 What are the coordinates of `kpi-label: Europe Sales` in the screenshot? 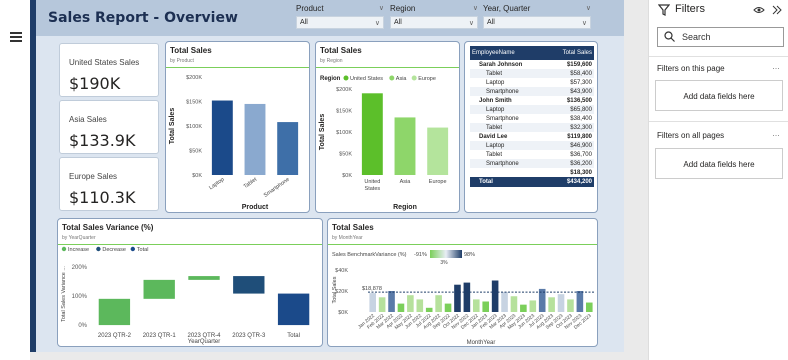 It's located at (93, 176).